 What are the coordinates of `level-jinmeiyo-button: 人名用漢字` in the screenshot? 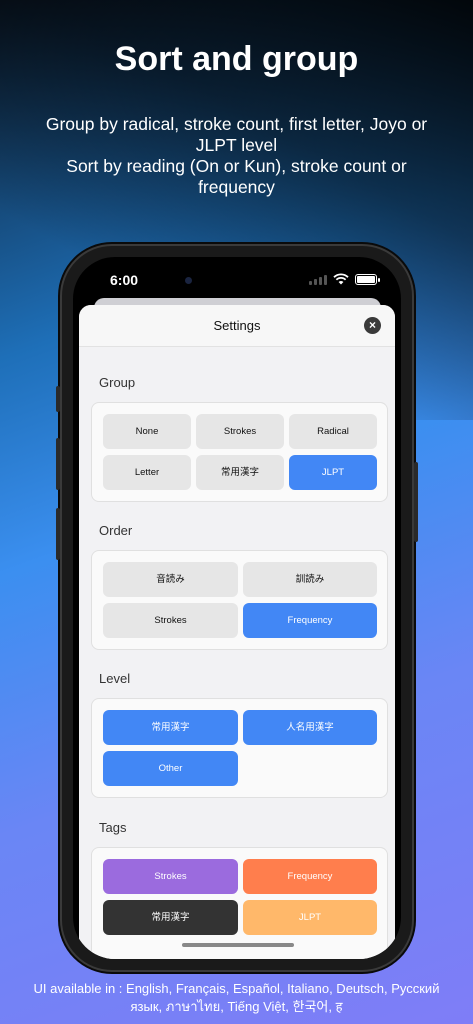 It's located at (310, 727).